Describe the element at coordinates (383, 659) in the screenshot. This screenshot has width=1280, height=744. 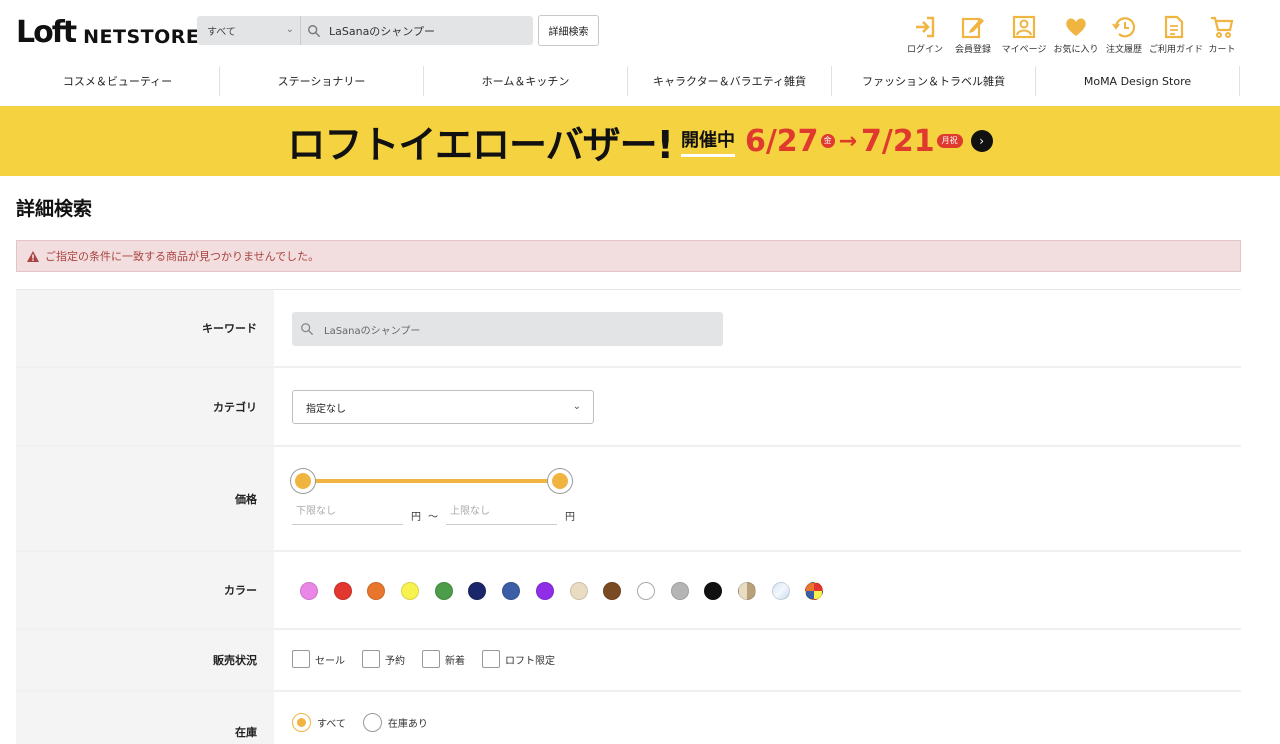
I see `checkbox-preorder: 予約` at that location.